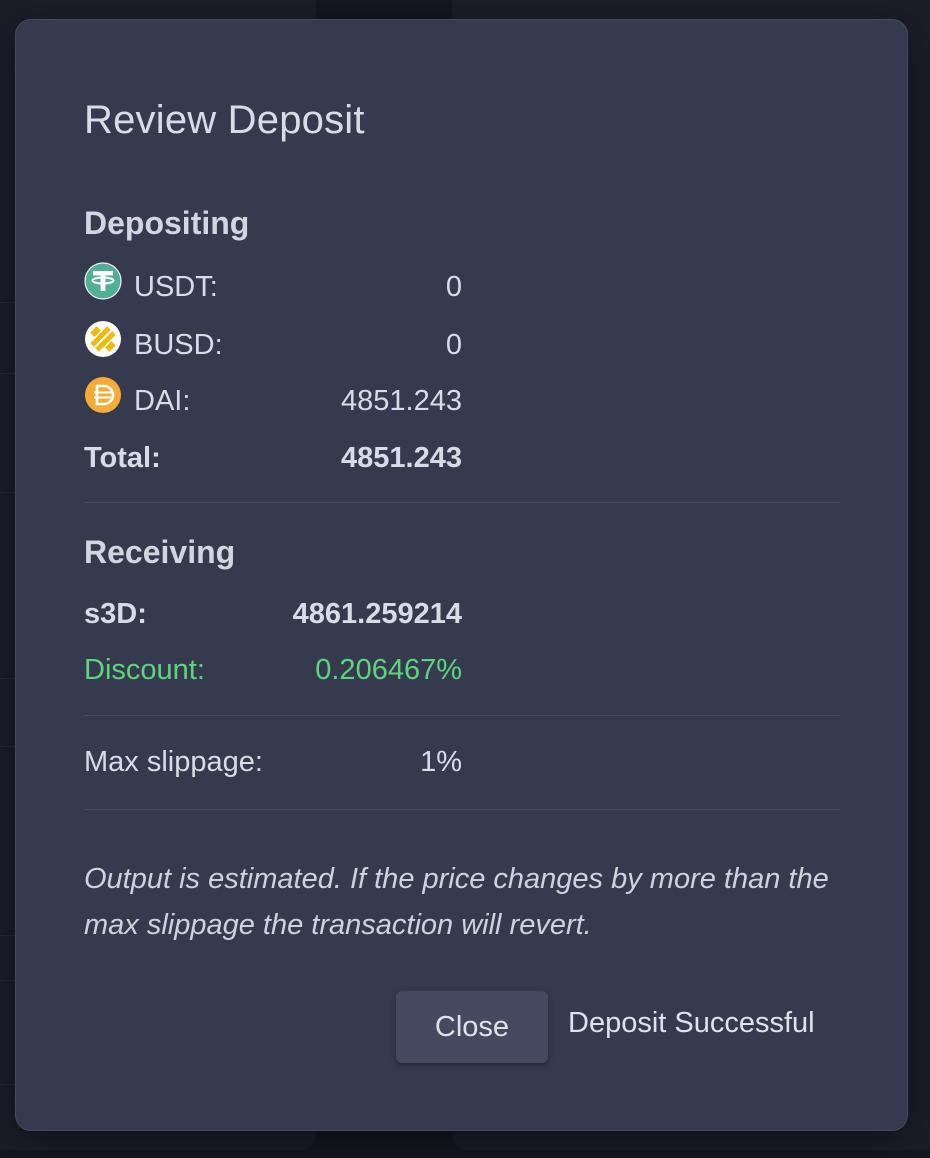 The image size is (930, 1158). I want to click on token-amount: 4851.243, so click(401, 400).